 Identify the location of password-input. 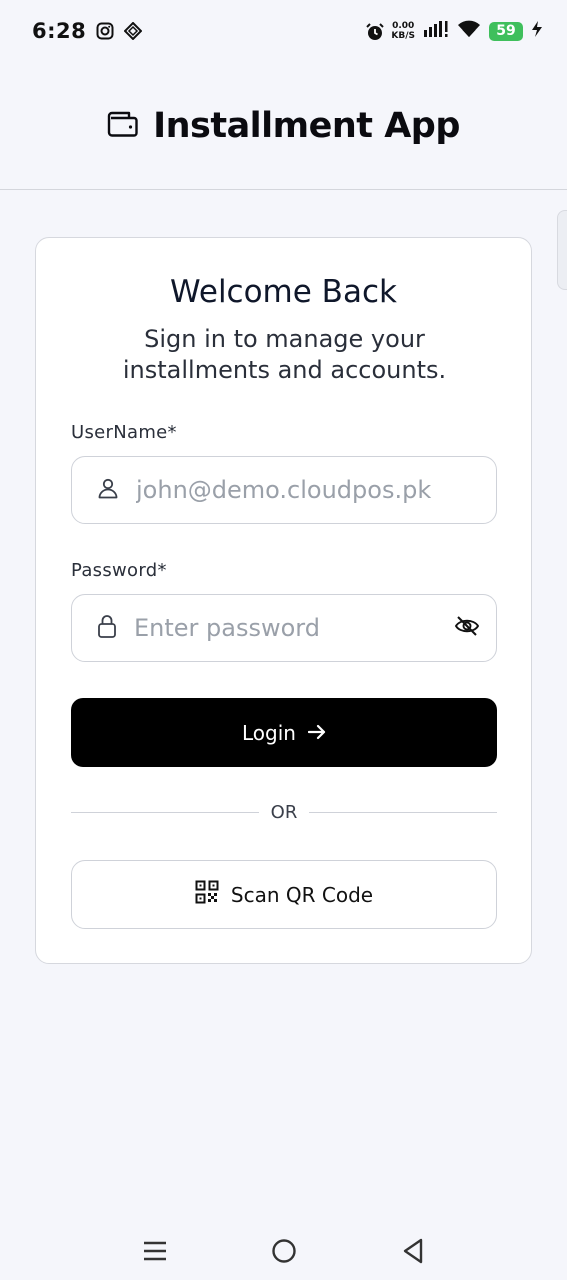
(294, 628).